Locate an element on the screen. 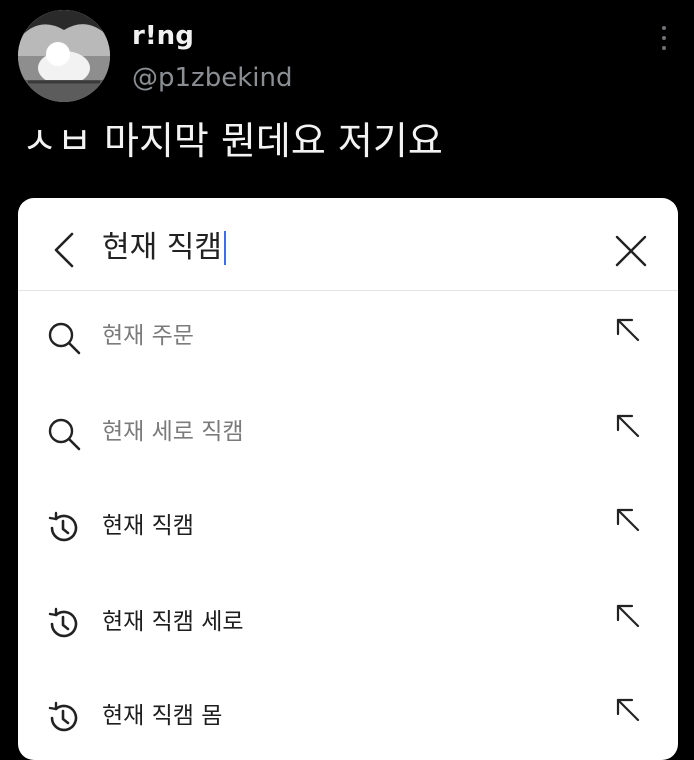  suggestion-item: 현재 세로 직캠 is located at coordinates (348, 432).